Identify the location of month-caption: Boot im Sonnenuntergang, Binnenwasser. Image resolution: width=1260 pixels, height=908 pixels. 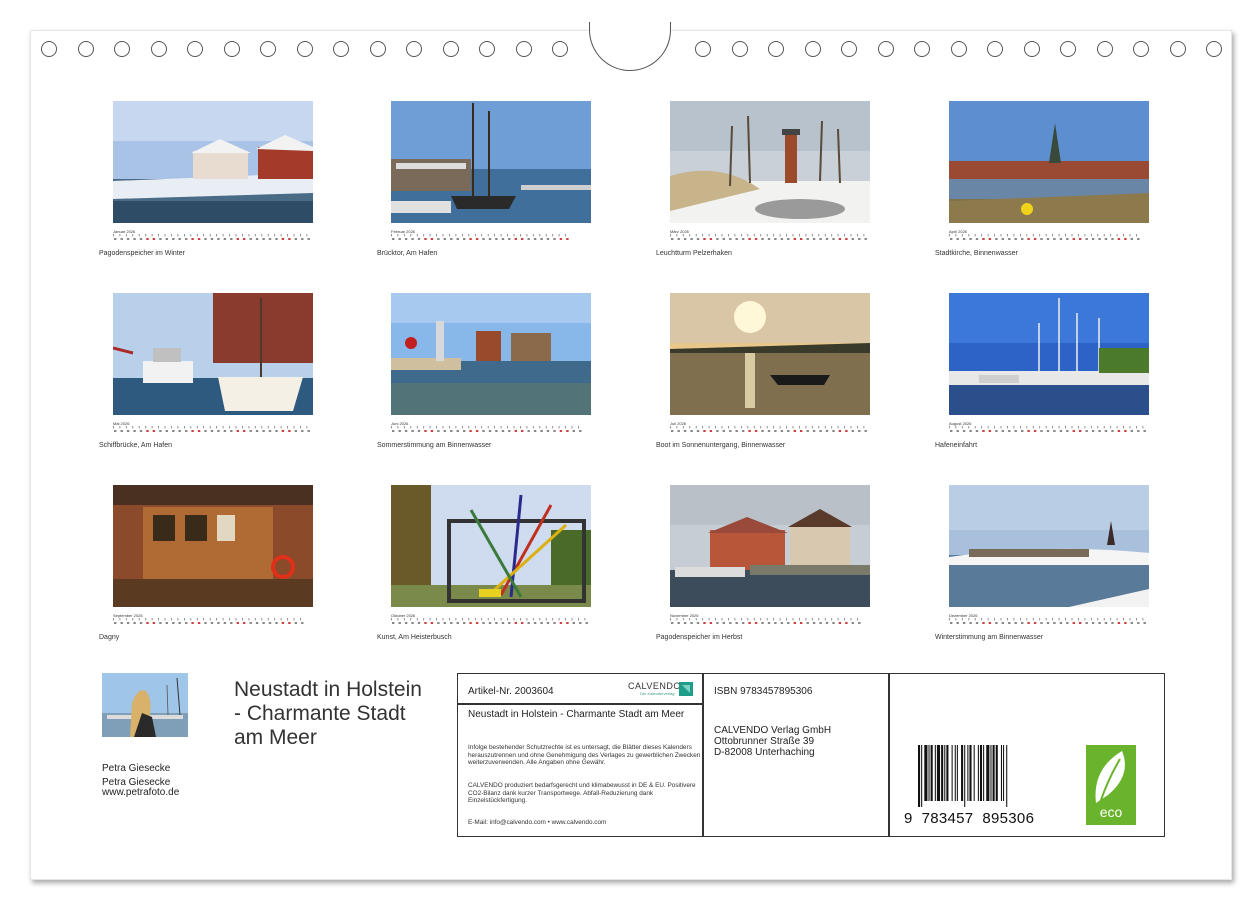
(721, 445).